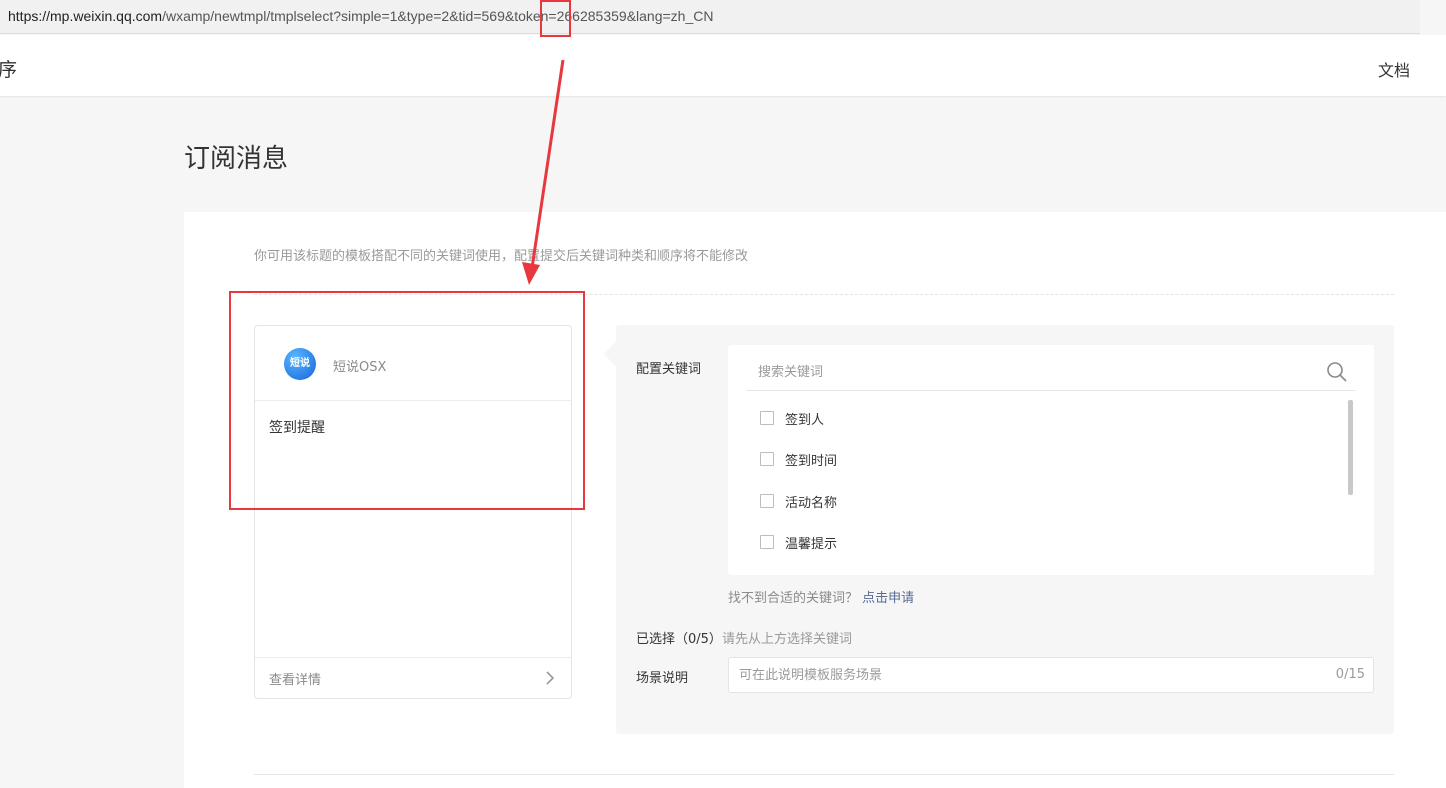 The width and height of the screenshot is (1446, 788). Describe the element at coordinates (543, 172) in the screenshot. I see `annotation-arrow-icon` at that location.